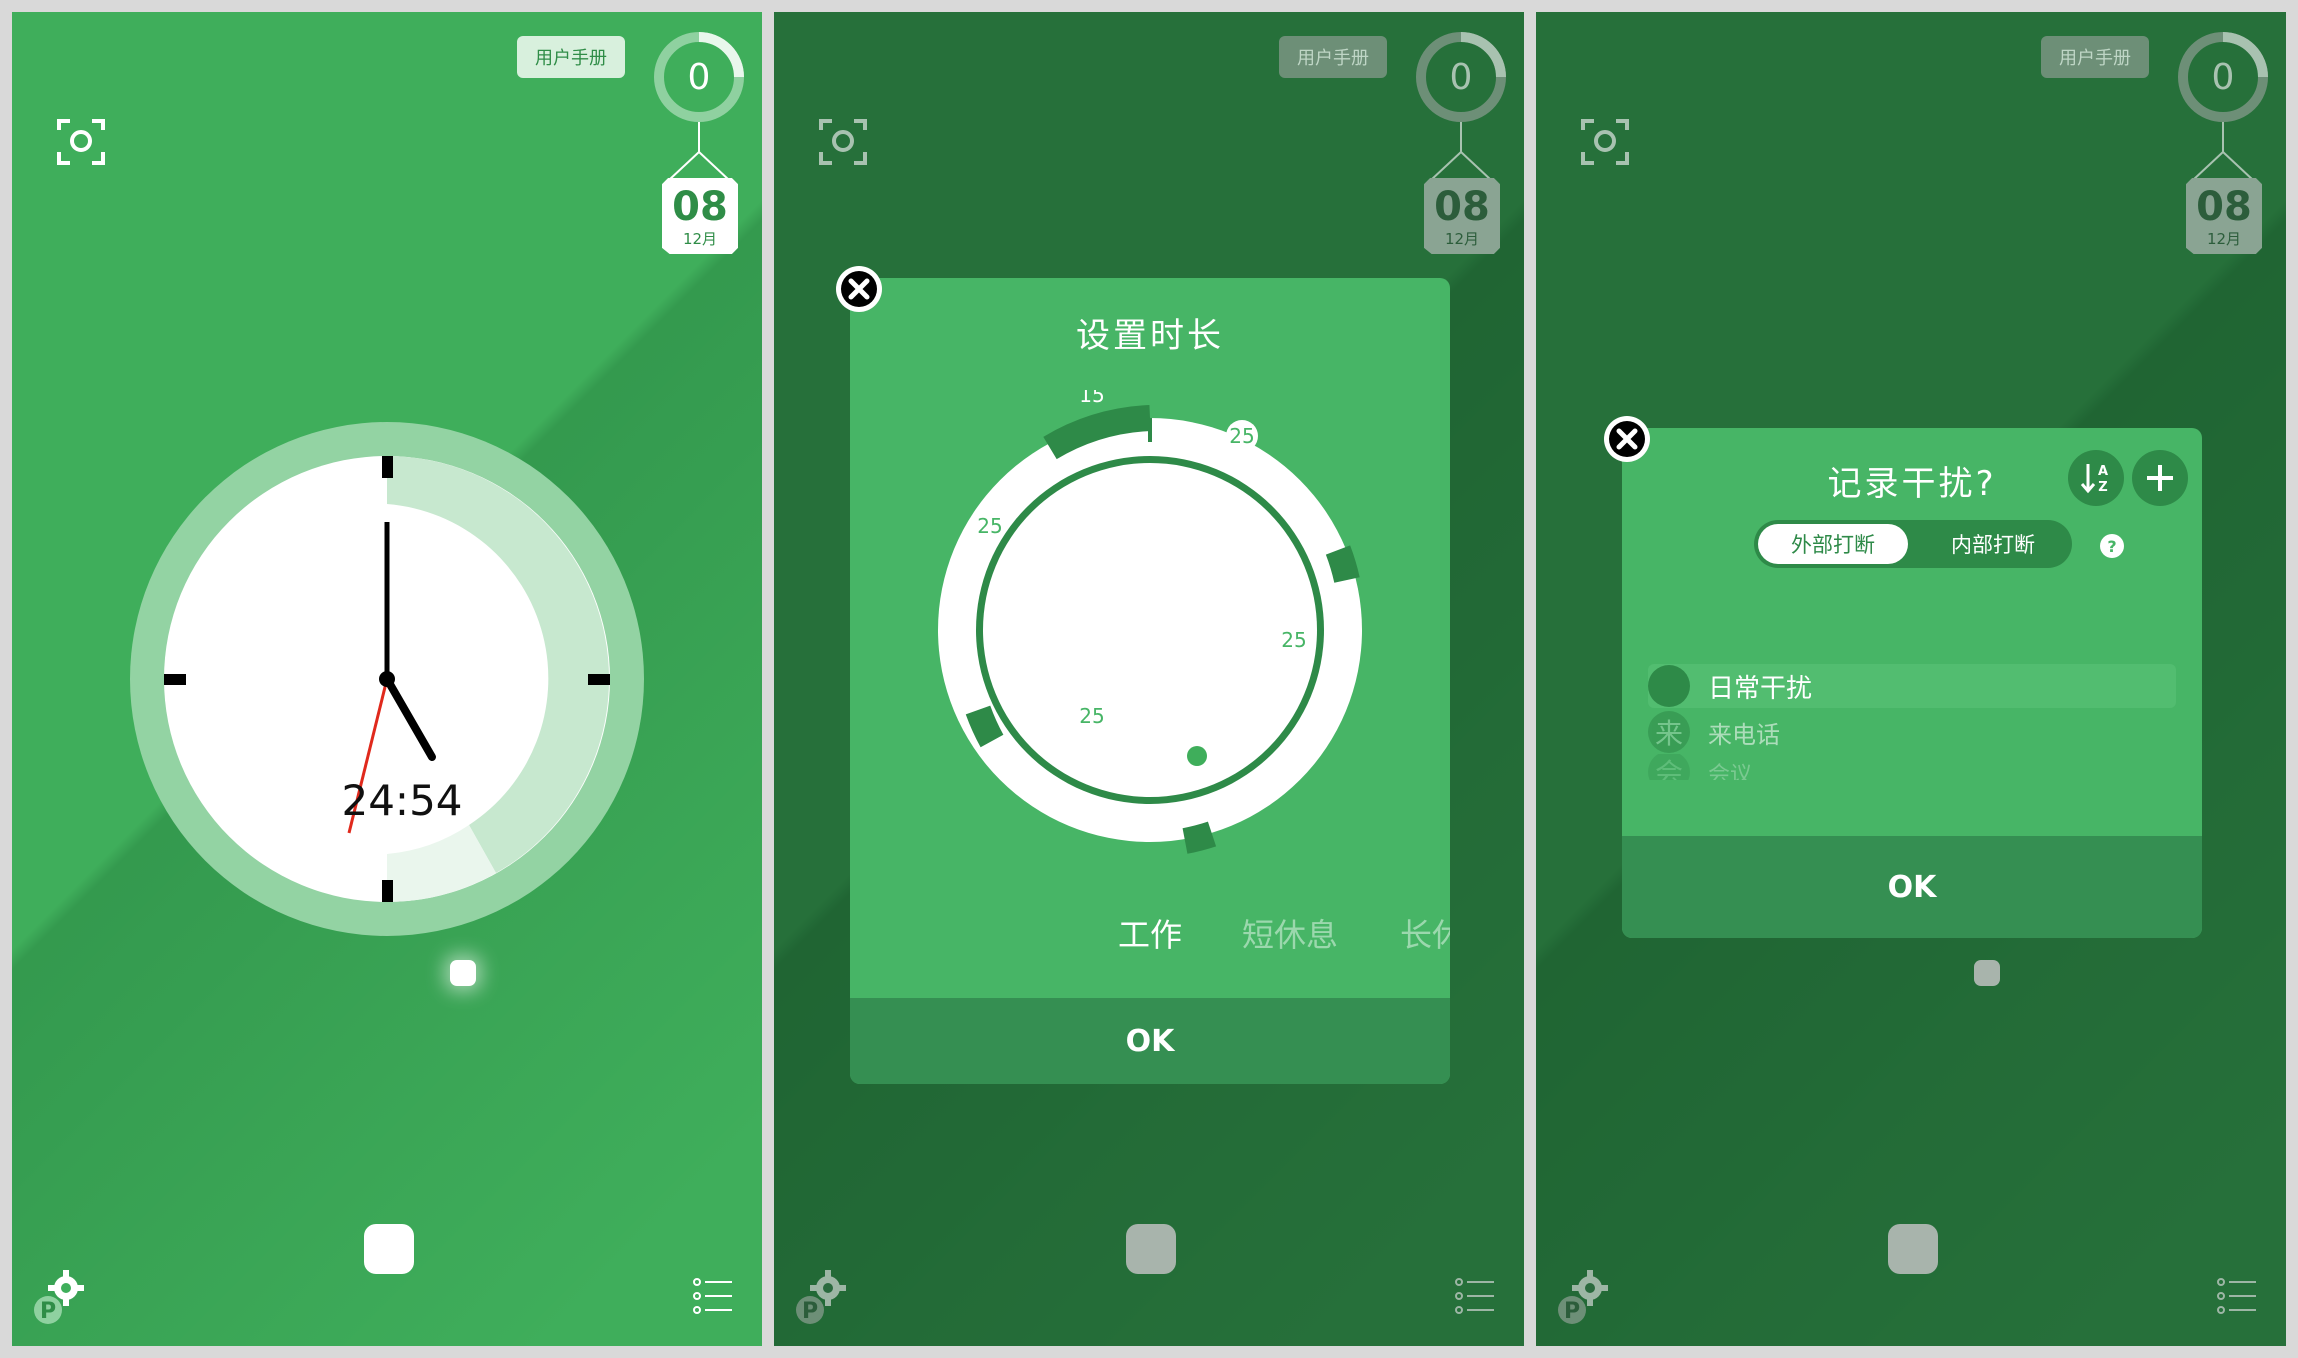  I want to click on item-badge, so click(1669, 686).